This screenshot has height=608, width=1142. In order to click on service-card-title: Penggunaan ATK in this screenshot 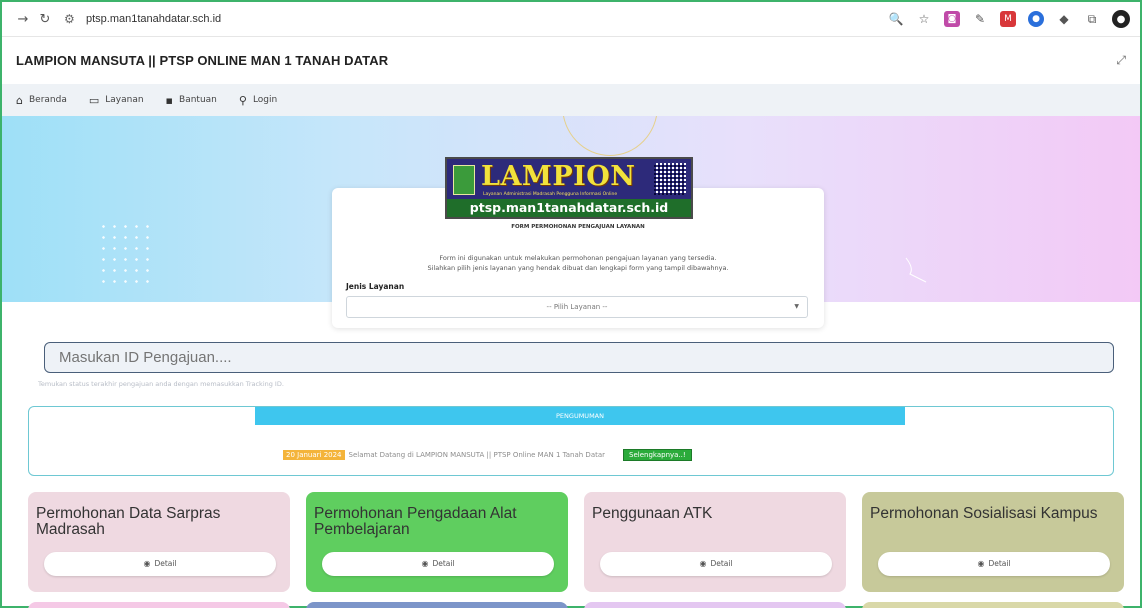, I will do `click(652, 513)`.